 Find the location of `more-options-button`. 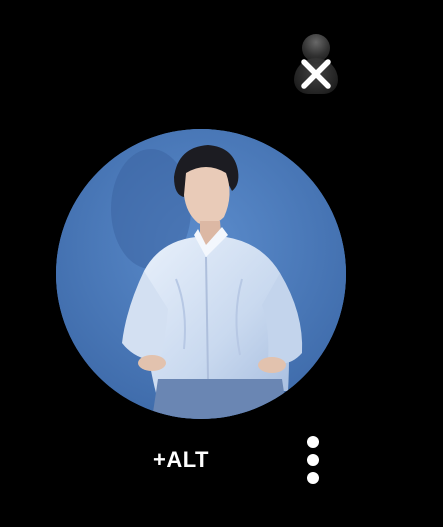

more-options-button is located at coordinates (313, 460).